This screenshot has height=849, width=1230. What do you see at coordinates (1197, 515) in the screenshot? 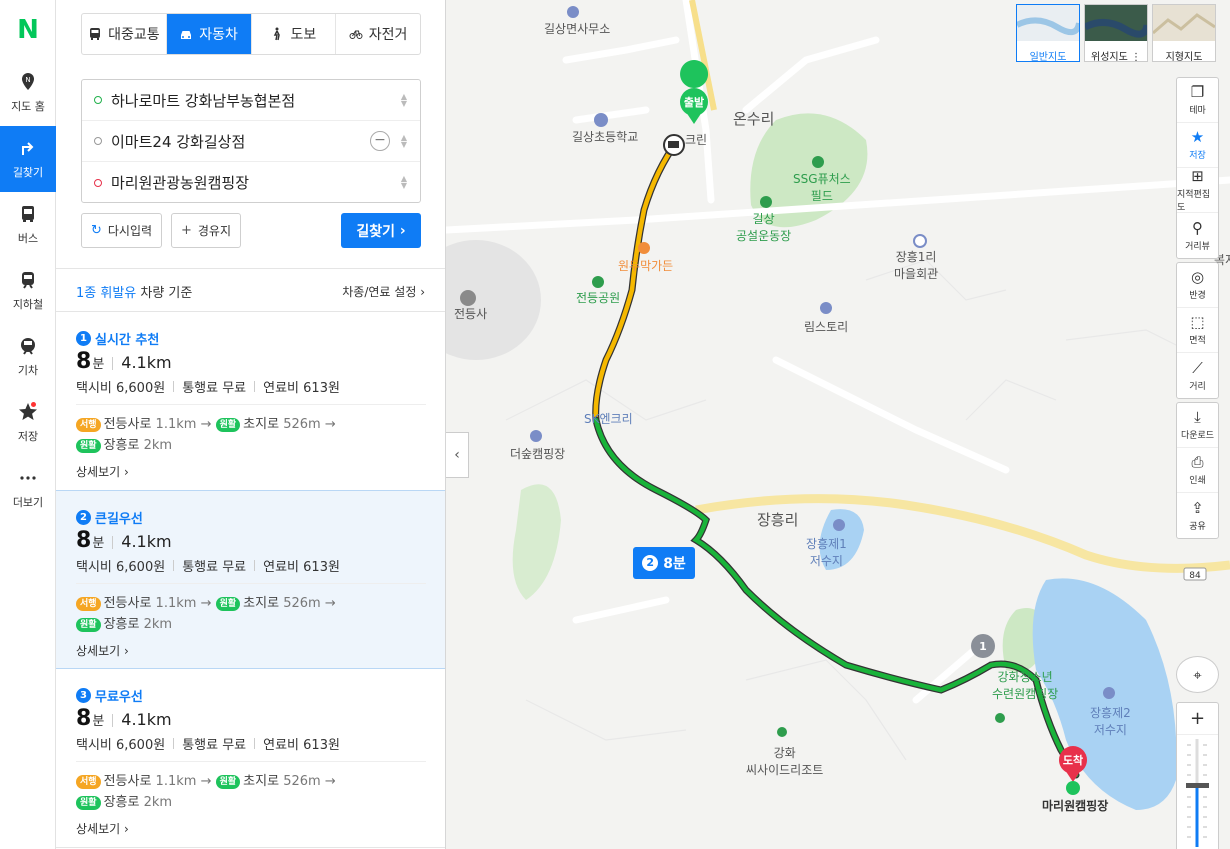
I see `share-button: ⇪ 공유` at bounding box center [1197, 515].